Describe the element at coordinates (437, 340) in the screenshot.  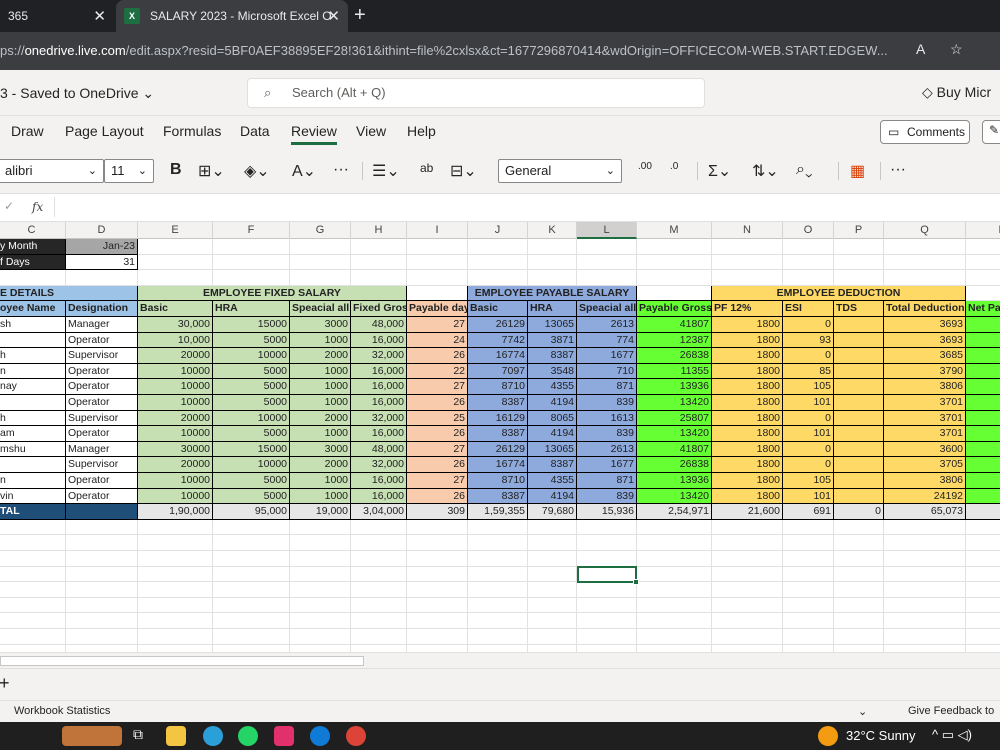
I see `value-cell: 24` at that location.